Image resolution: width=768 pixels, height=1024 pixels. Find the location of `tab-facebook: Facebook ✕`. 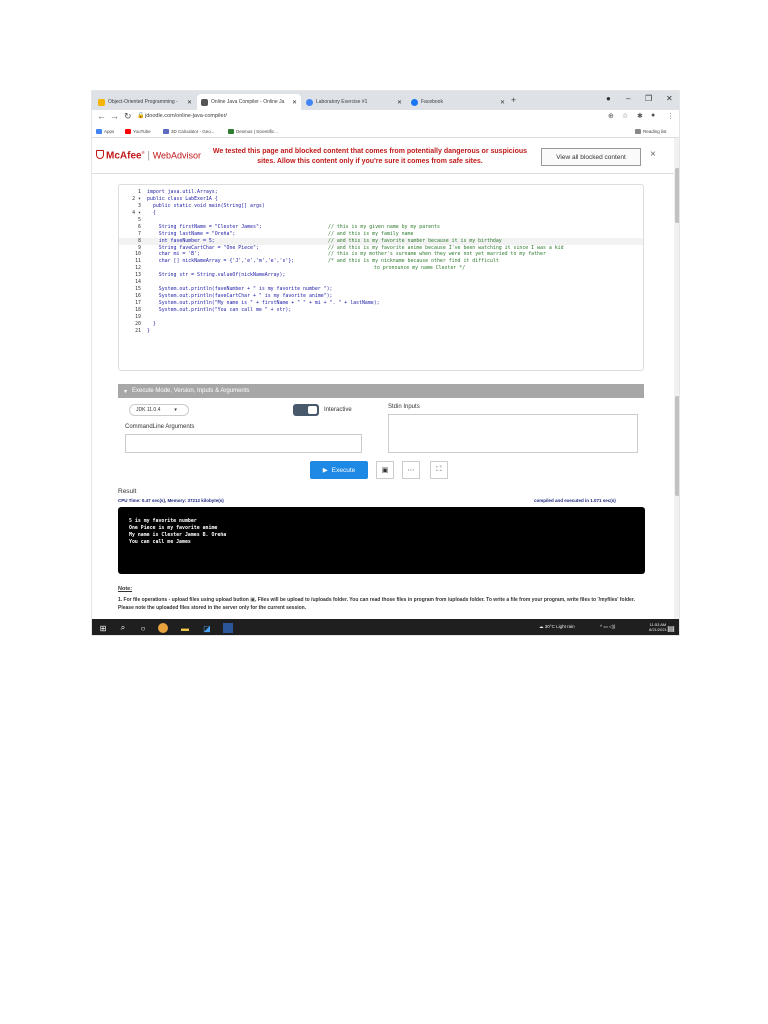

tab-facebook: Facebook ✕ is located at coordinates (458, 102).